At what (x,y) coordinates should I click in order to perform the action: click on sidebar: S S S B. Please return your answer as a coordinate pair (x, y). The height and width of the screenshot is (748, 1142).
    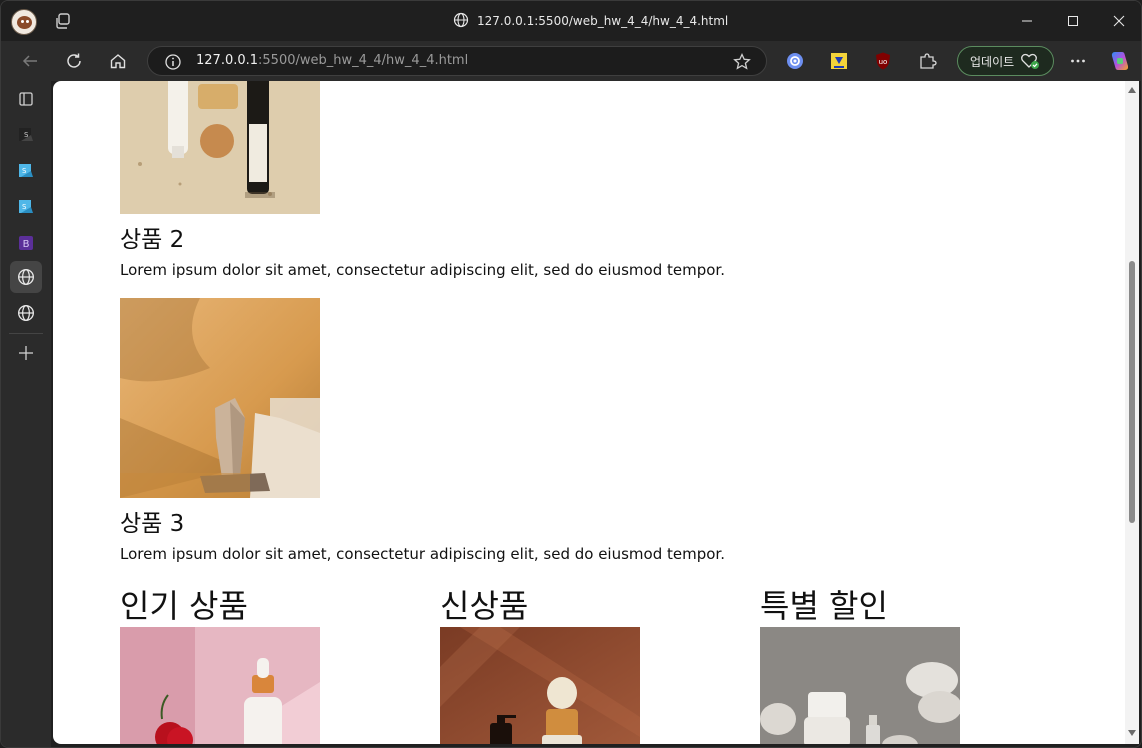
    Looking at the image, I should click on (26, 414).